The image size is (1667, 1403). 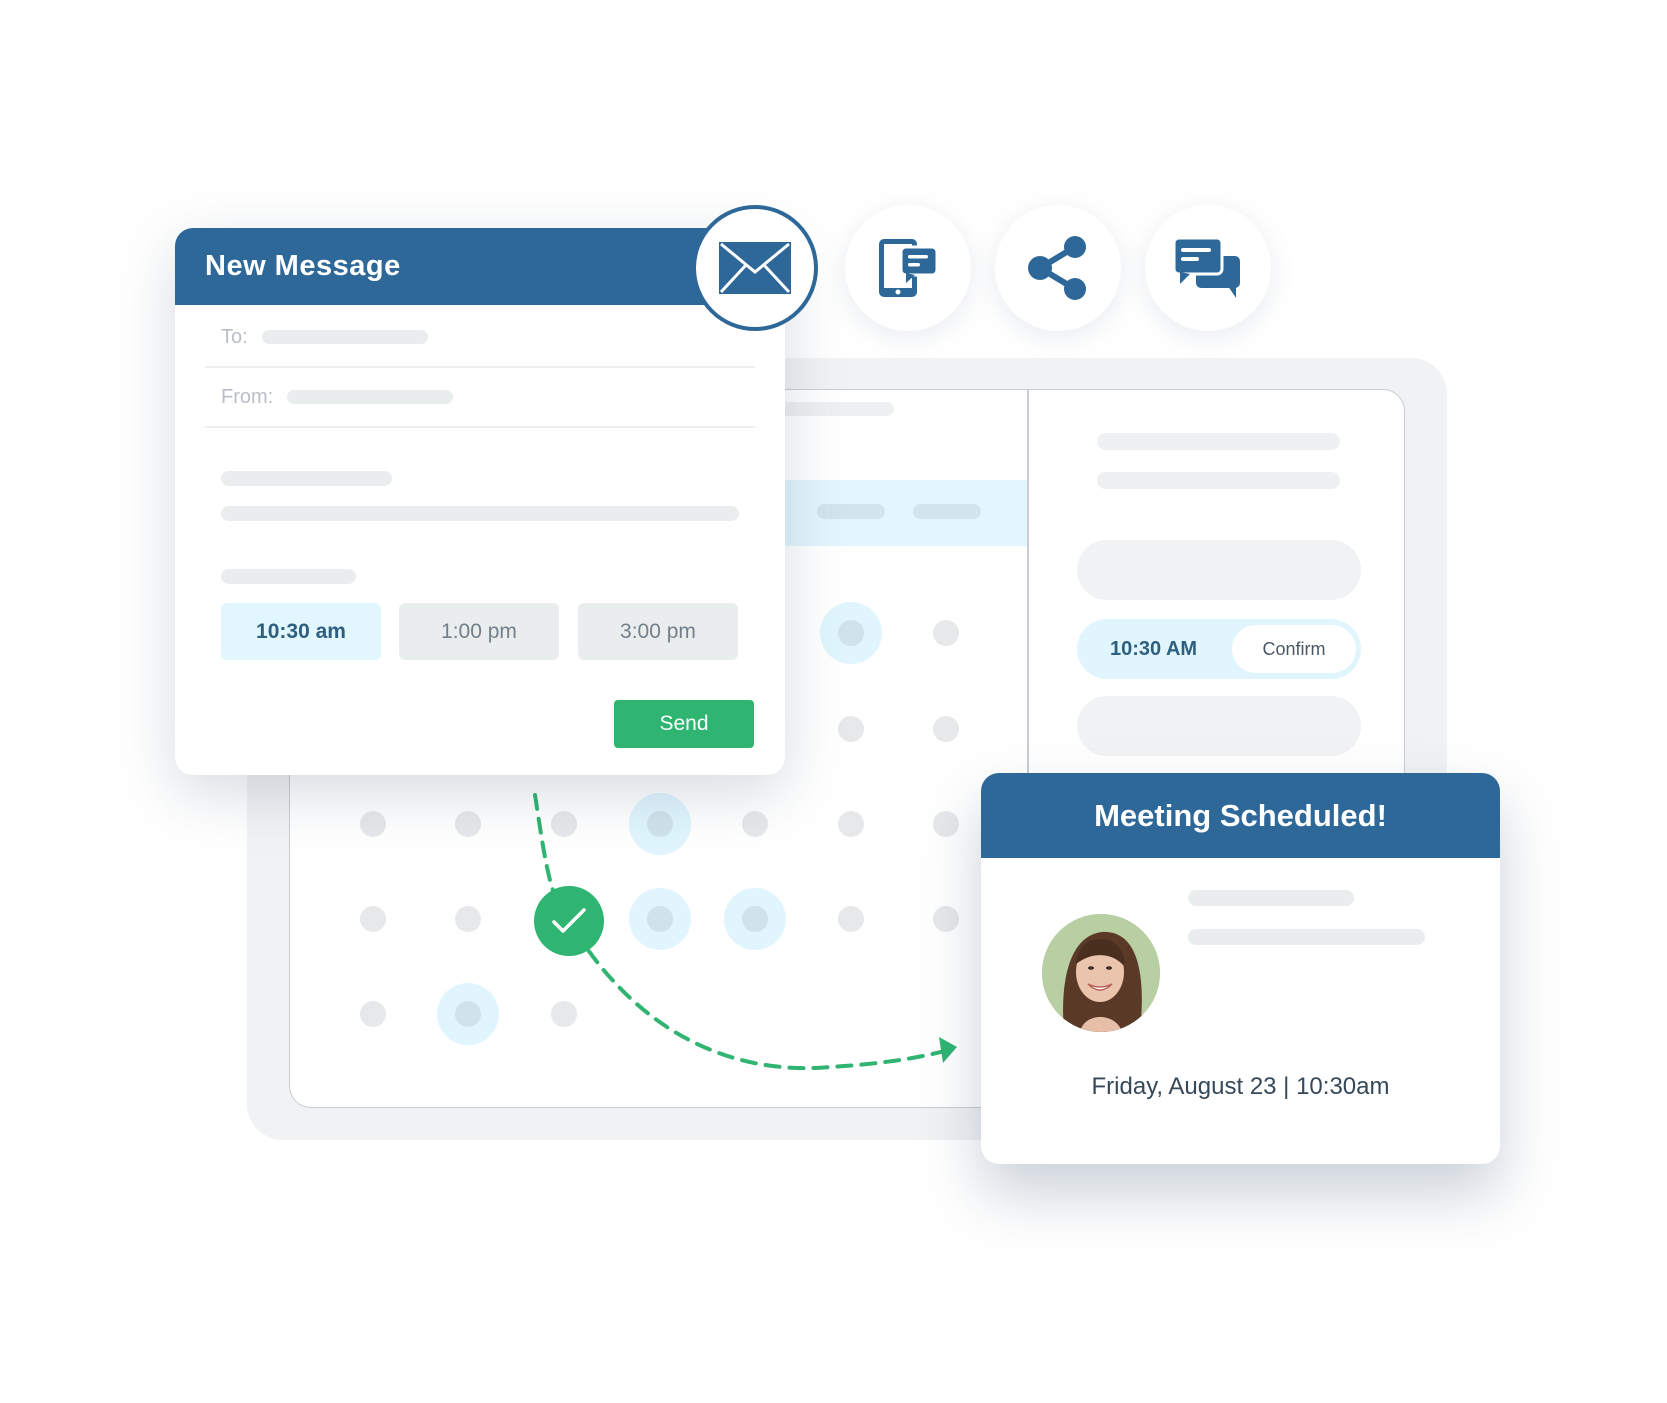 I want to click on avatar-photo, so click(x=1101, y=973).